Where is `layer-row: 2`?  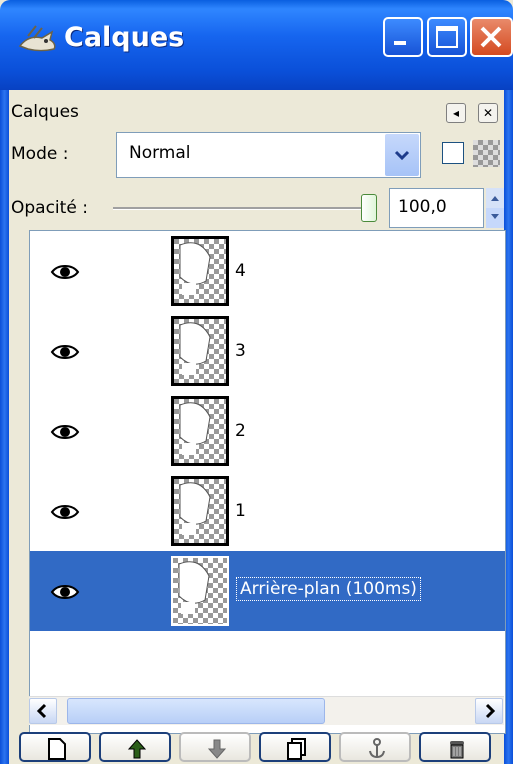
layer-row: 2 is located at coordinates (267, 431).